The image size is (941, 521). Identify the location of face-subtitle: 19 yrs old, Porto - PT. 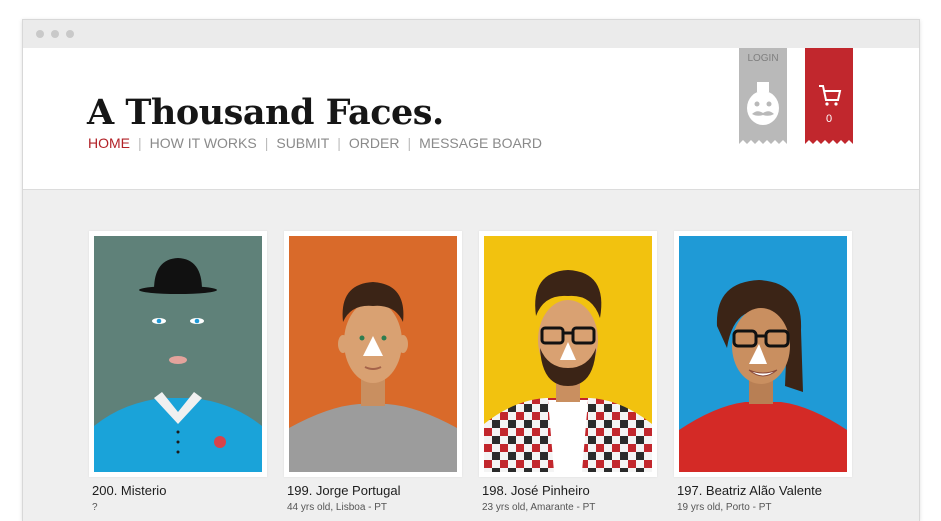
(724, 507).